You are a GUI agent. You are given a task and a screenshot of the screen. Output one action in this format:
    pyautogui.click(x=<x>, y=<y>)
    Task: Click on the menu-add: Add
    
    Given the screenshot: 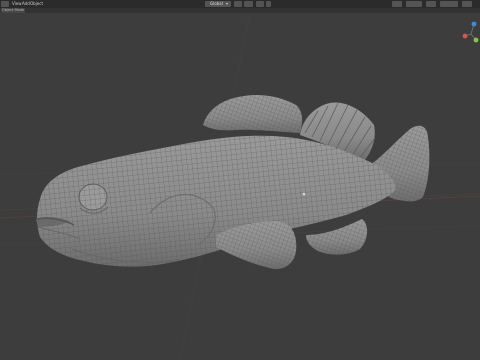 What is the action you would take?
    pyautogui.click(x=26, y=4)
    